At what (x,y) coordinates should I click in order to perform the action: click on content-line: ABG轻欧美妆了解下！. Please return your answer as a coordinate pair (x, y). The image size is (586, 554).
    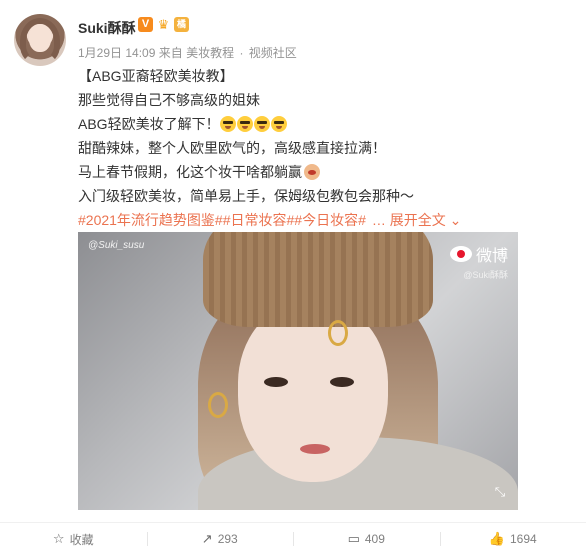
    Looking at the image, I should click on (149, 124).